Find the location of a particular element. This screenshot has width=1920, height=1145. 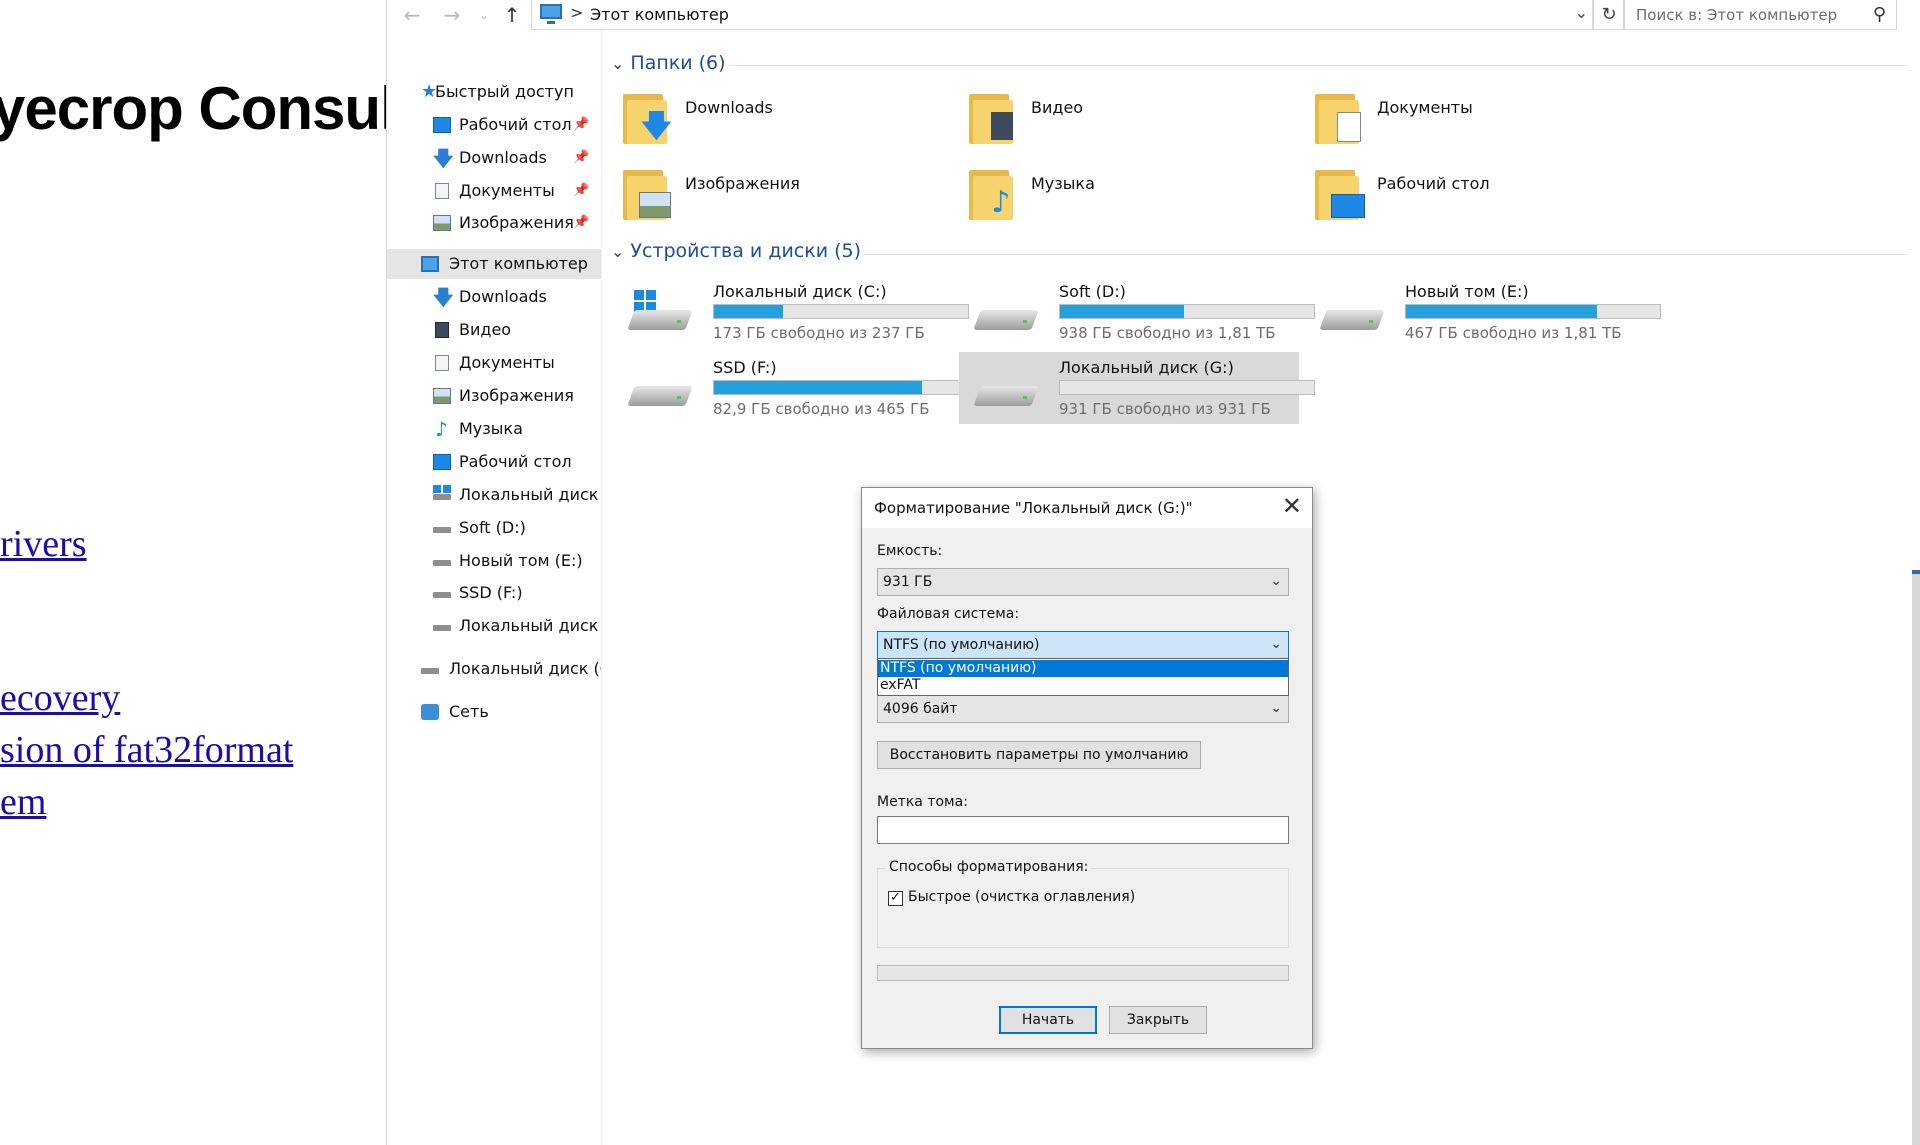

up-button: ↑ is located at coordinates (512, 15).